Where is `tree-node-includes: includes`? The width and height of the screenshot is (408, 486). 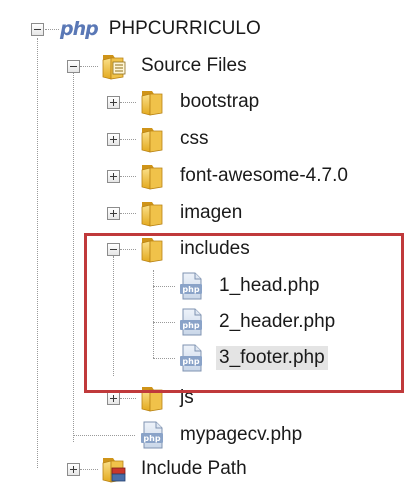 tree-node-includes: includes is located at coordinates (195, 249).